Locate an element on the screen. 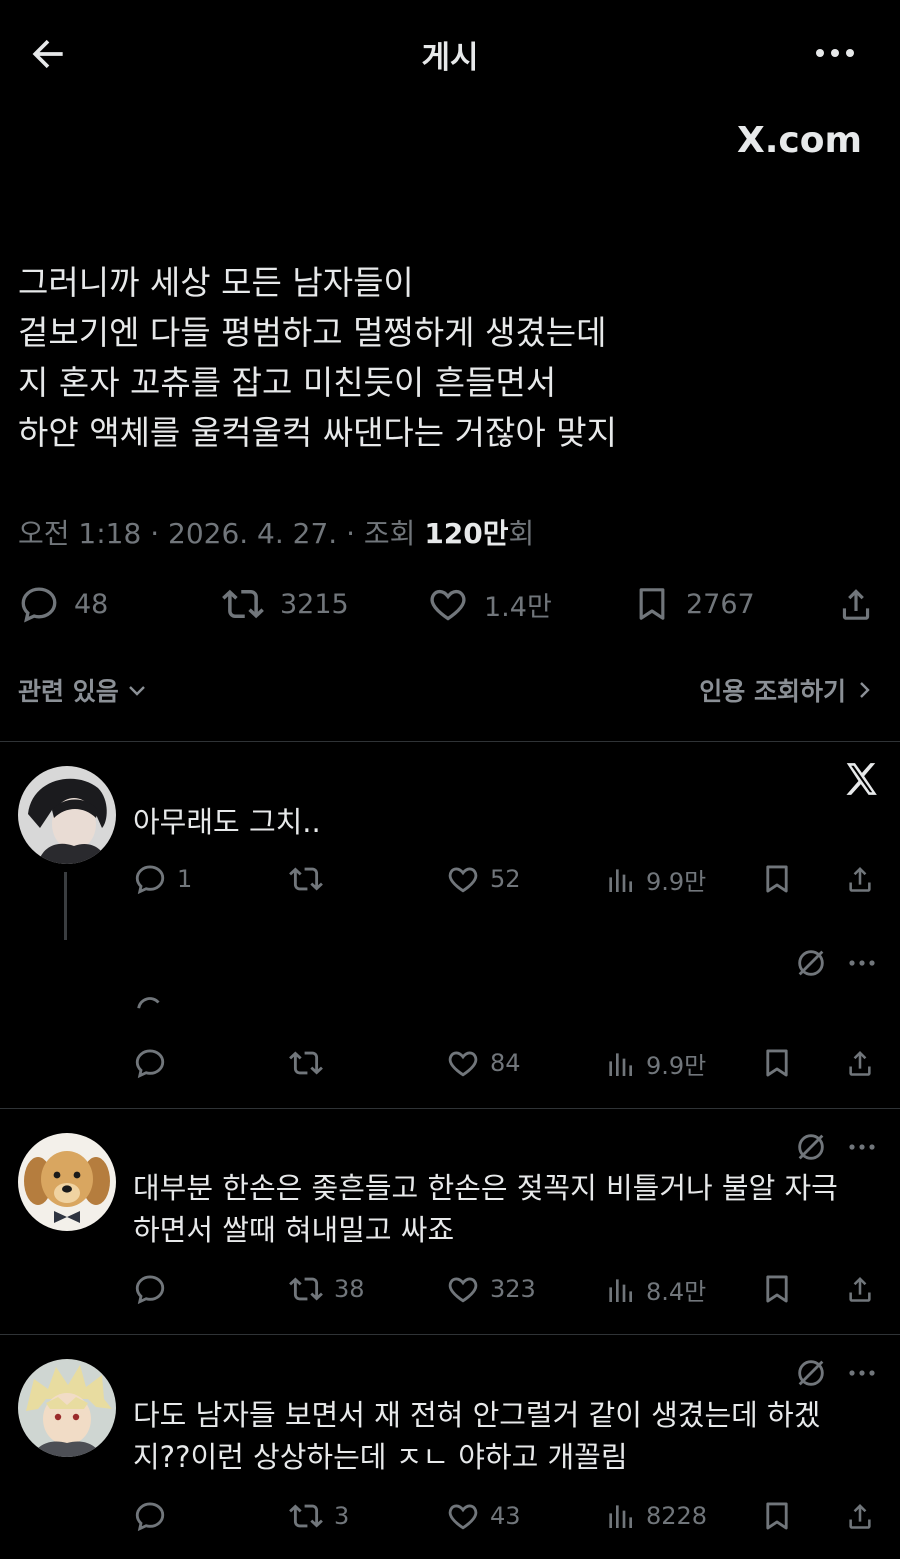  quotes-label: 인용 조회하기 is located at coordinates (772, 691).